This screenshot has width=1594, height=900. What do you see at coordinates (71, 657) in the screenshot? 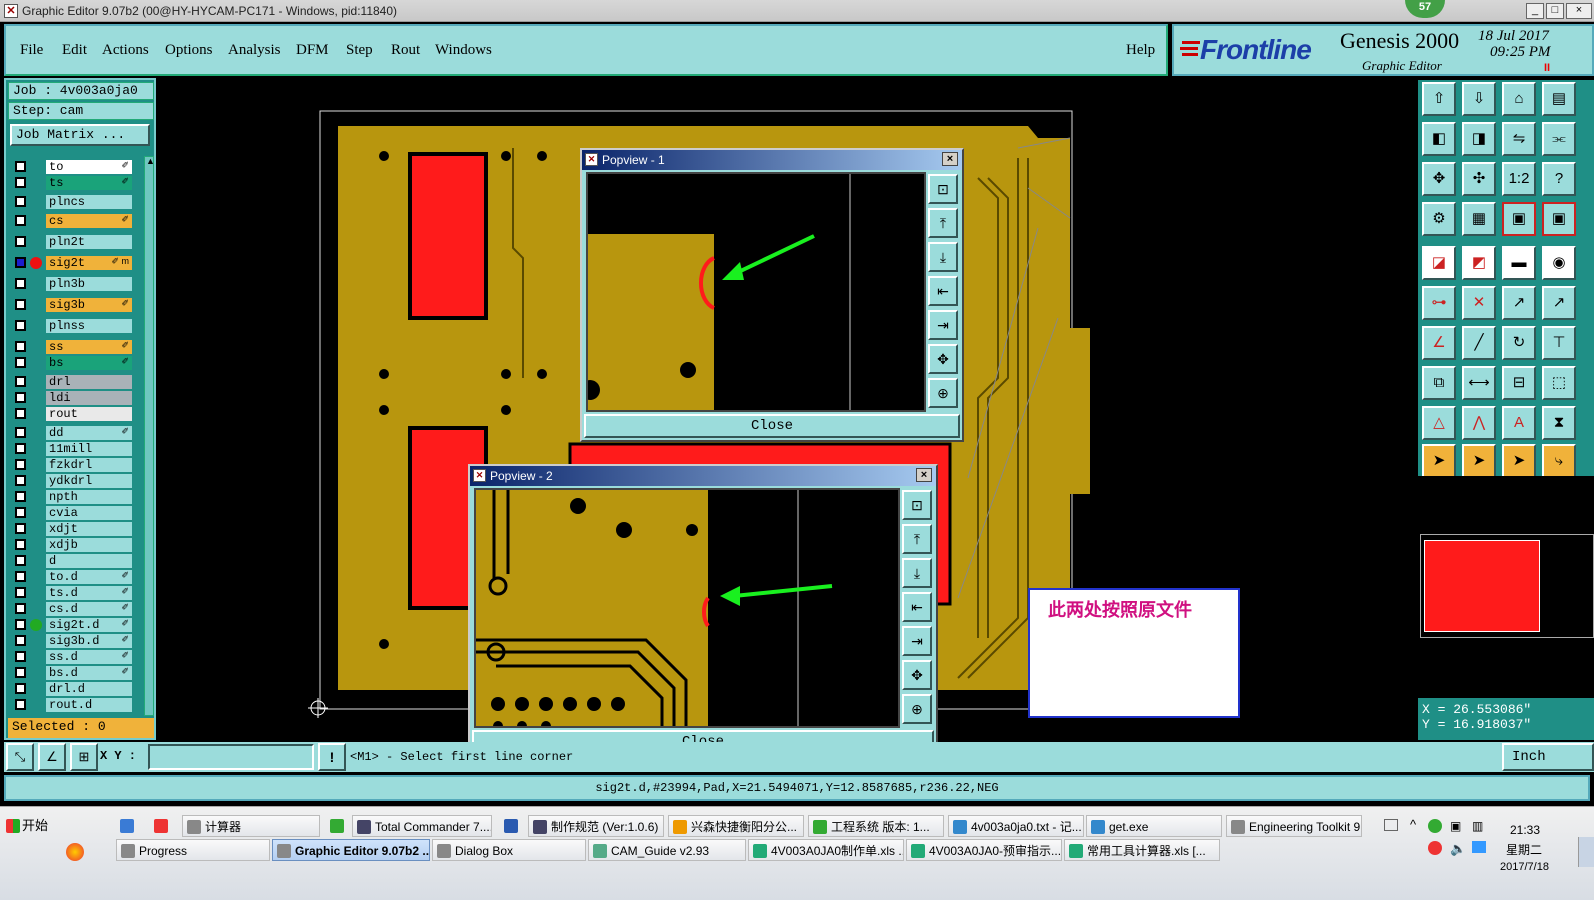
I see `layer-row-ss-d: ss.d ✐` at bounding box center [71, 657].